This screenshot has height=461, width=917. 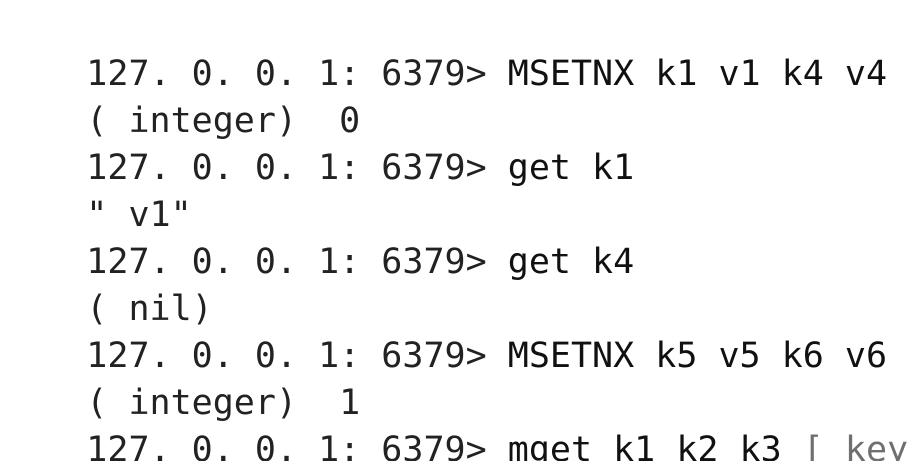 What do you see at coordinates (107, 284) in the screenshot?
I see `output-line: ( nil)` at bounding box center [107, 284].